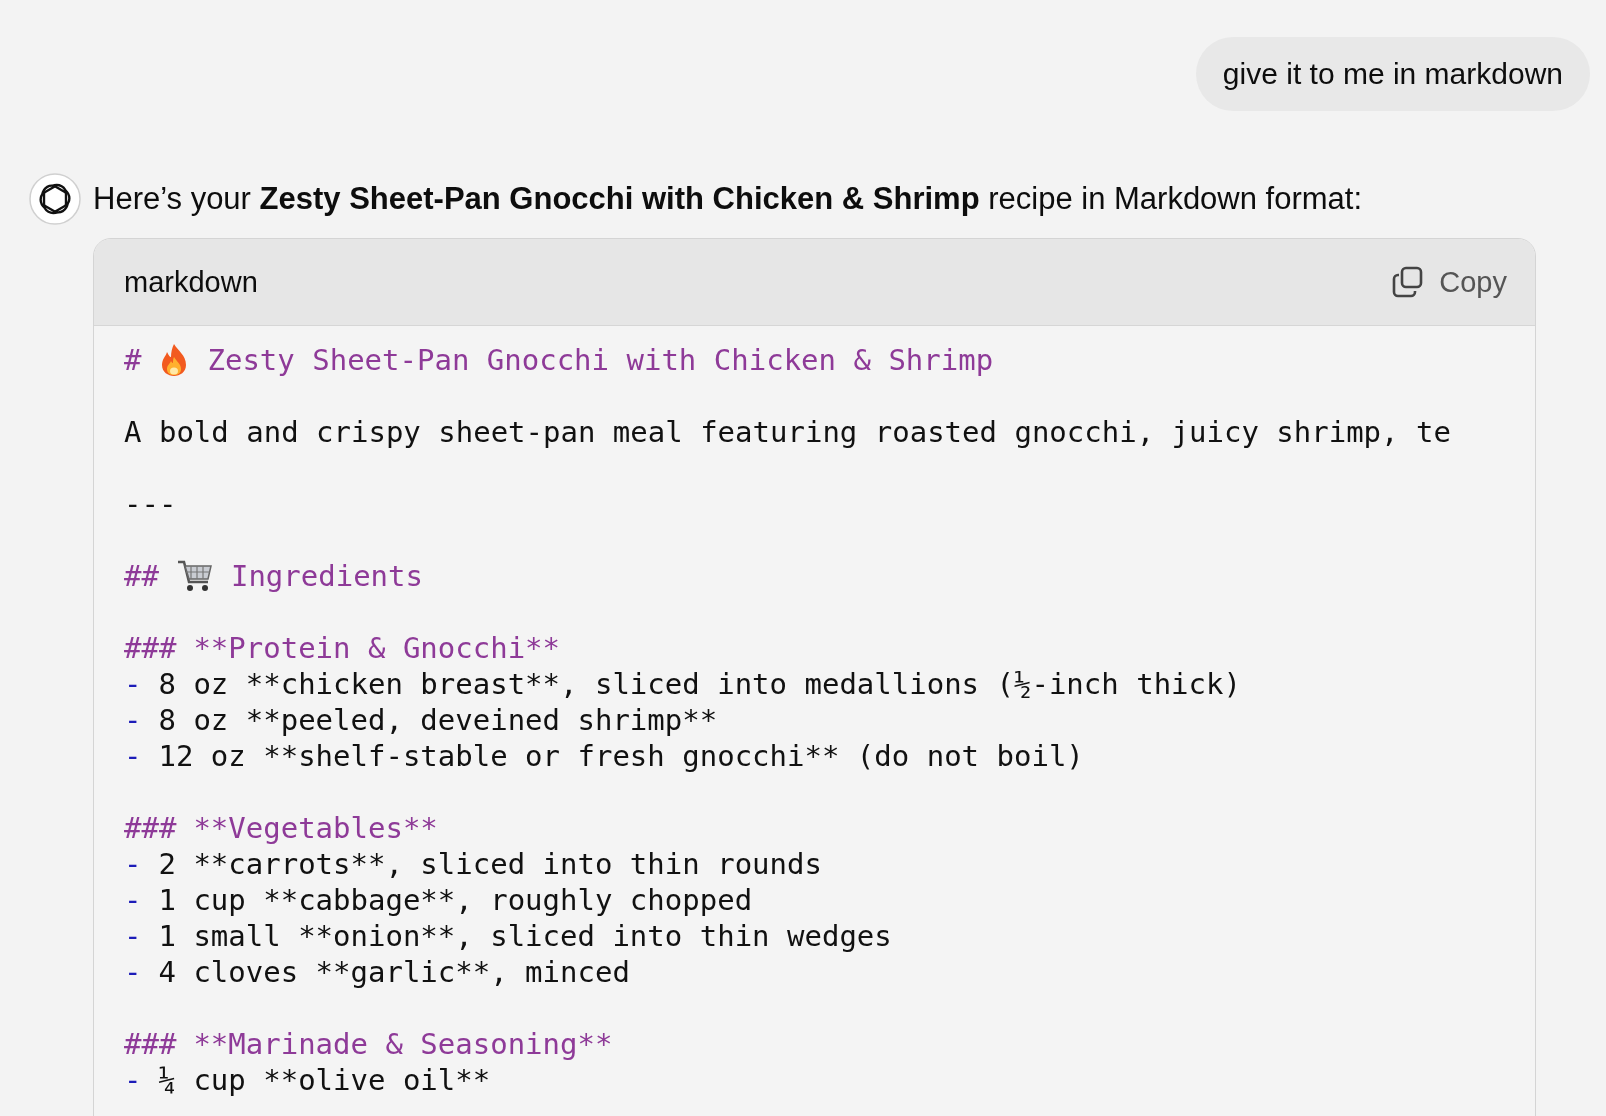  What do you see at coordinates (403, 1044) in the screenshot?
I see `heading-text: **Marinade & Seasoning**` at bounding box center [403, 1044].